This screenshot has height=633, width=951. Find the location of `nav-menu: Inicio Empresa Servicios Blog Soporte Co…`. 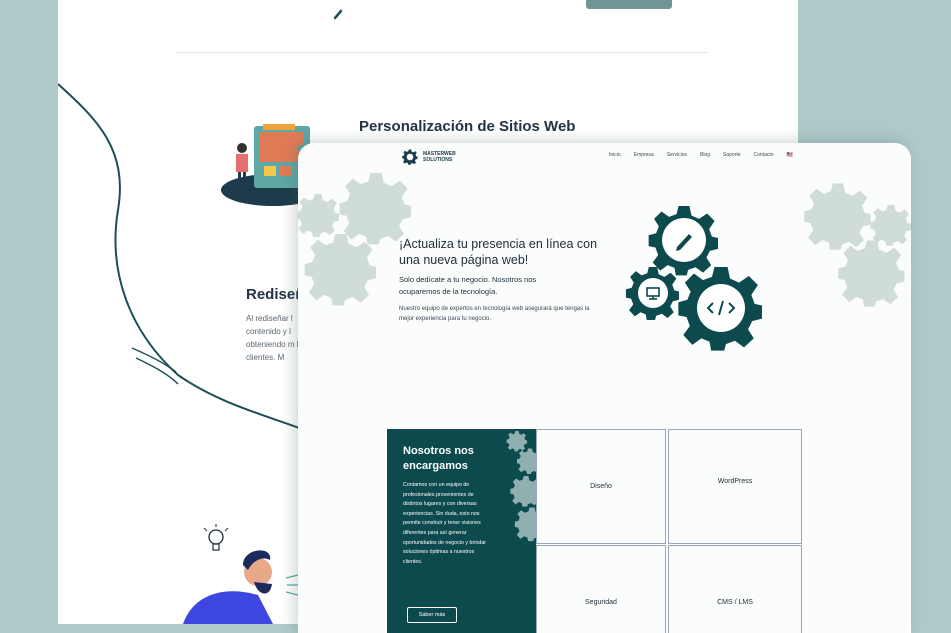

nav-menu: Inicio Empresa Servicios Blog Soporte Co… is located at coordinates (701, 155).